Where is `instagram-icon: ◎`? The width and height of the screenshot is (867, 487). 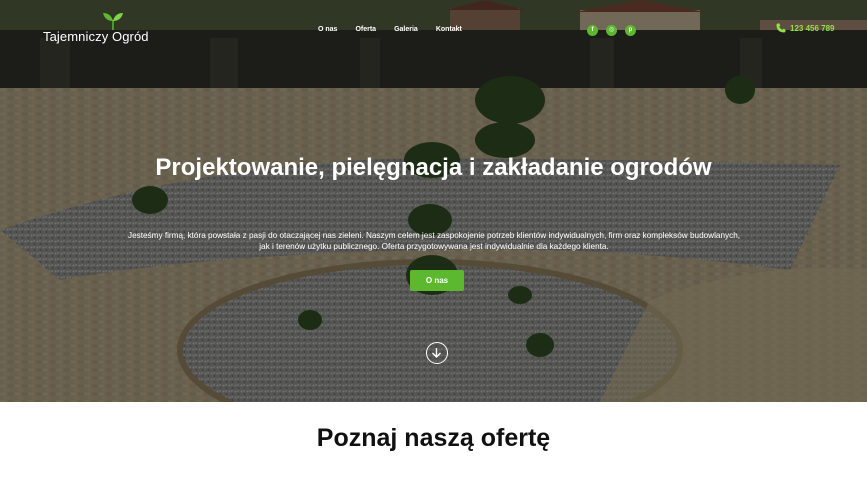
instagram-icon: ◎ is located at coordinates (611, 30).